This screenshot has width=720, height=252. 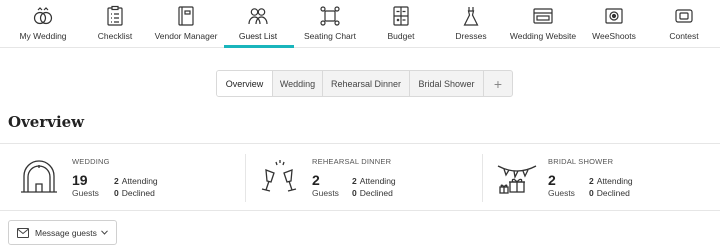 What do you see at coordinates (330, 36) in the screenshot?
I see `nav-label: Seating Chart` at bounding box center [330, 36].